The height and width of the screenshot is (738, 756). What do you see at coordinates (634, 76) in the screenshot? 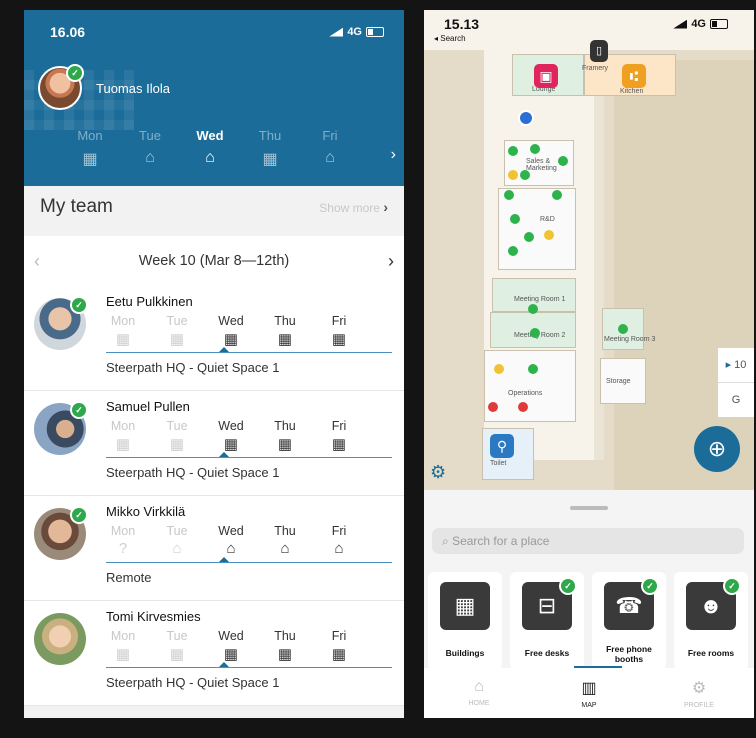
I see `kitchen-icon: ⑆` at bounding box center [634, 76].